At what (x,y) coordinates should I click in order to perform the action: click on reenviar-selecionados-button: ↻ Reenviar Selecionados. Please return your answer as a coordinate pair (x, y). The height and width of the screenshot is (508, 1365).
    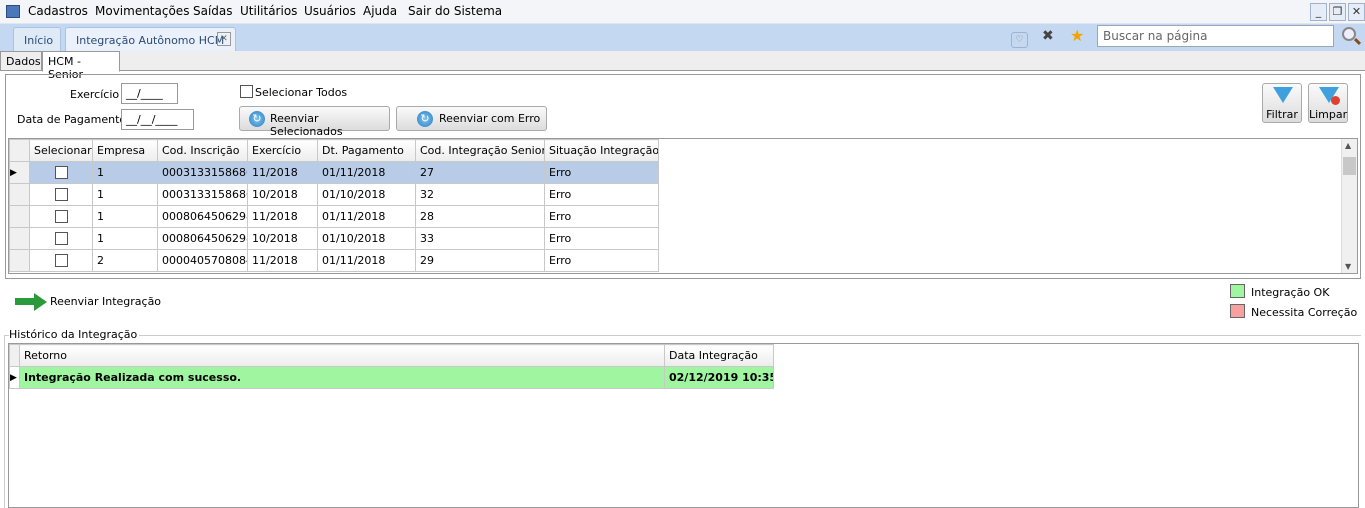
    Looking at the image, I should click on (314, 122).